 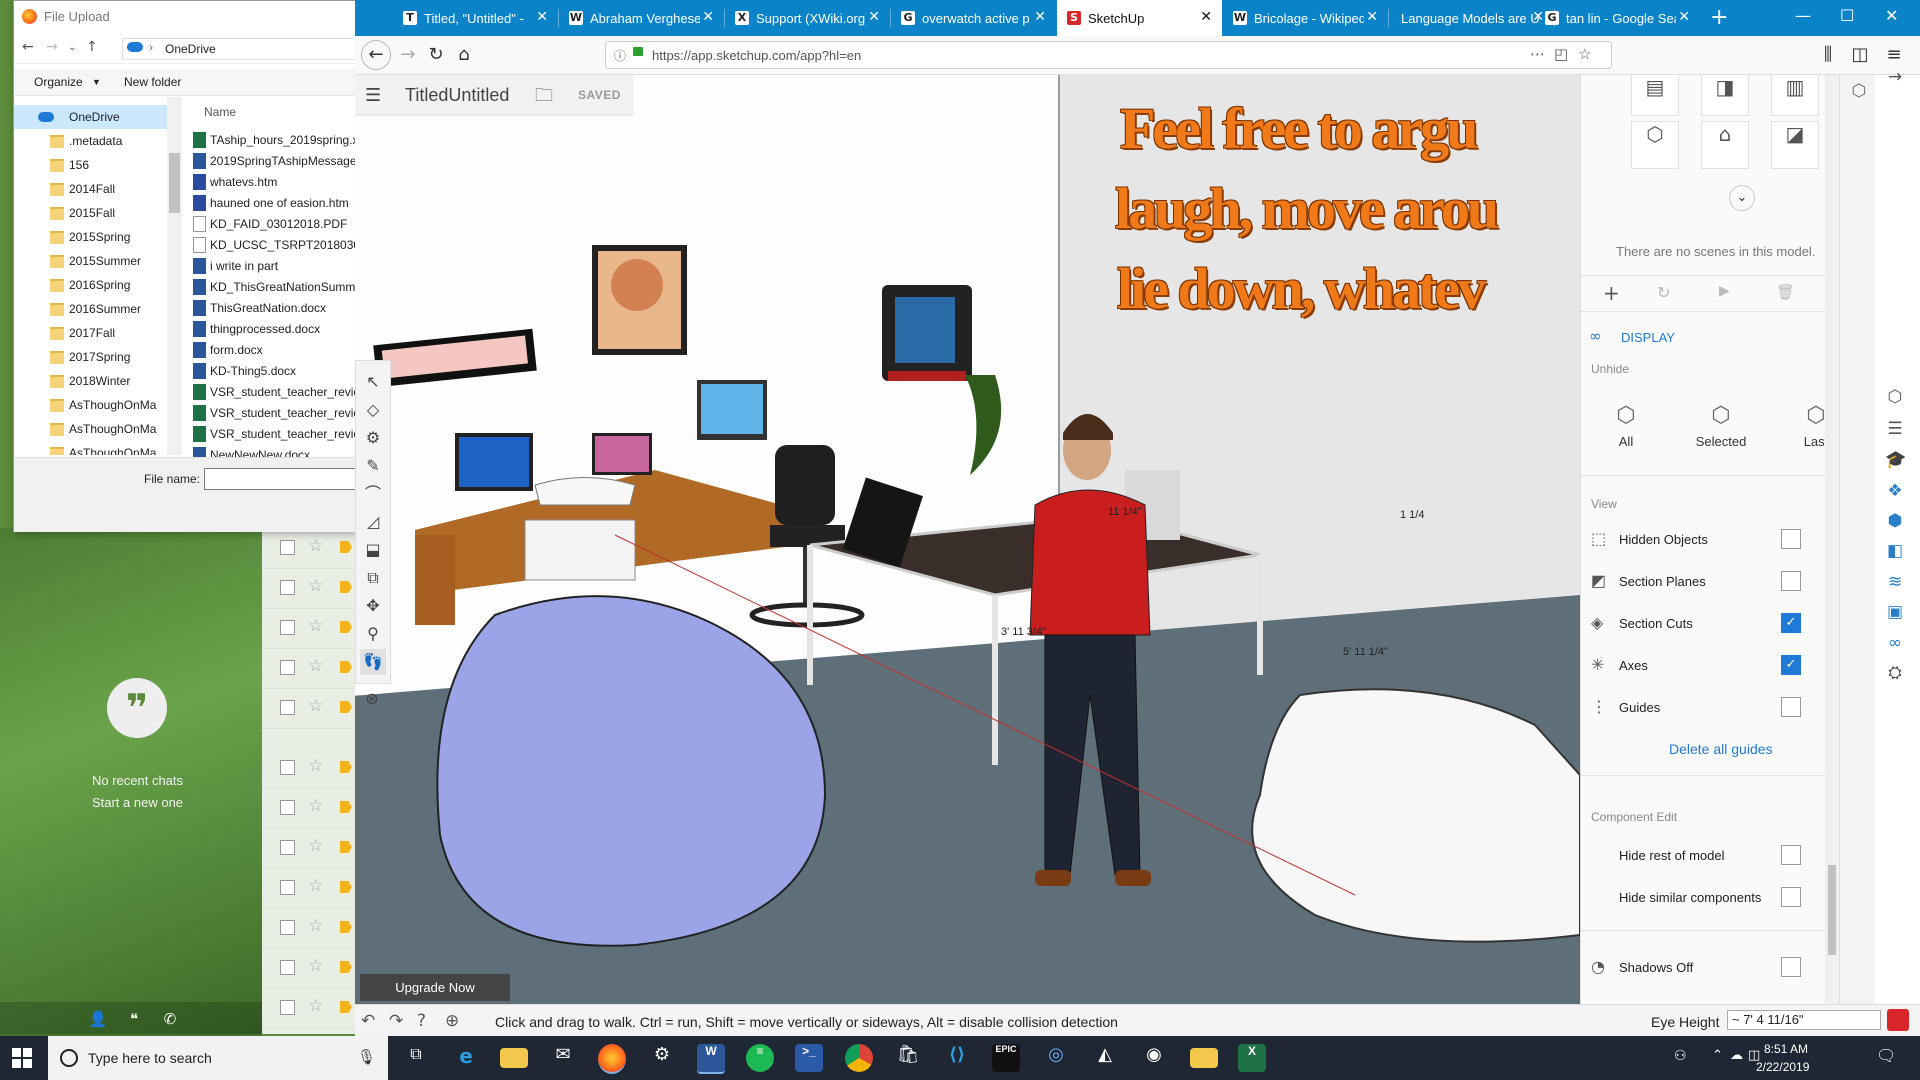 What do you see at coordinates (272, 370) in the screenshot?
I see `file-row: KD-Thing5.docx` at bounding box center [272, 370].